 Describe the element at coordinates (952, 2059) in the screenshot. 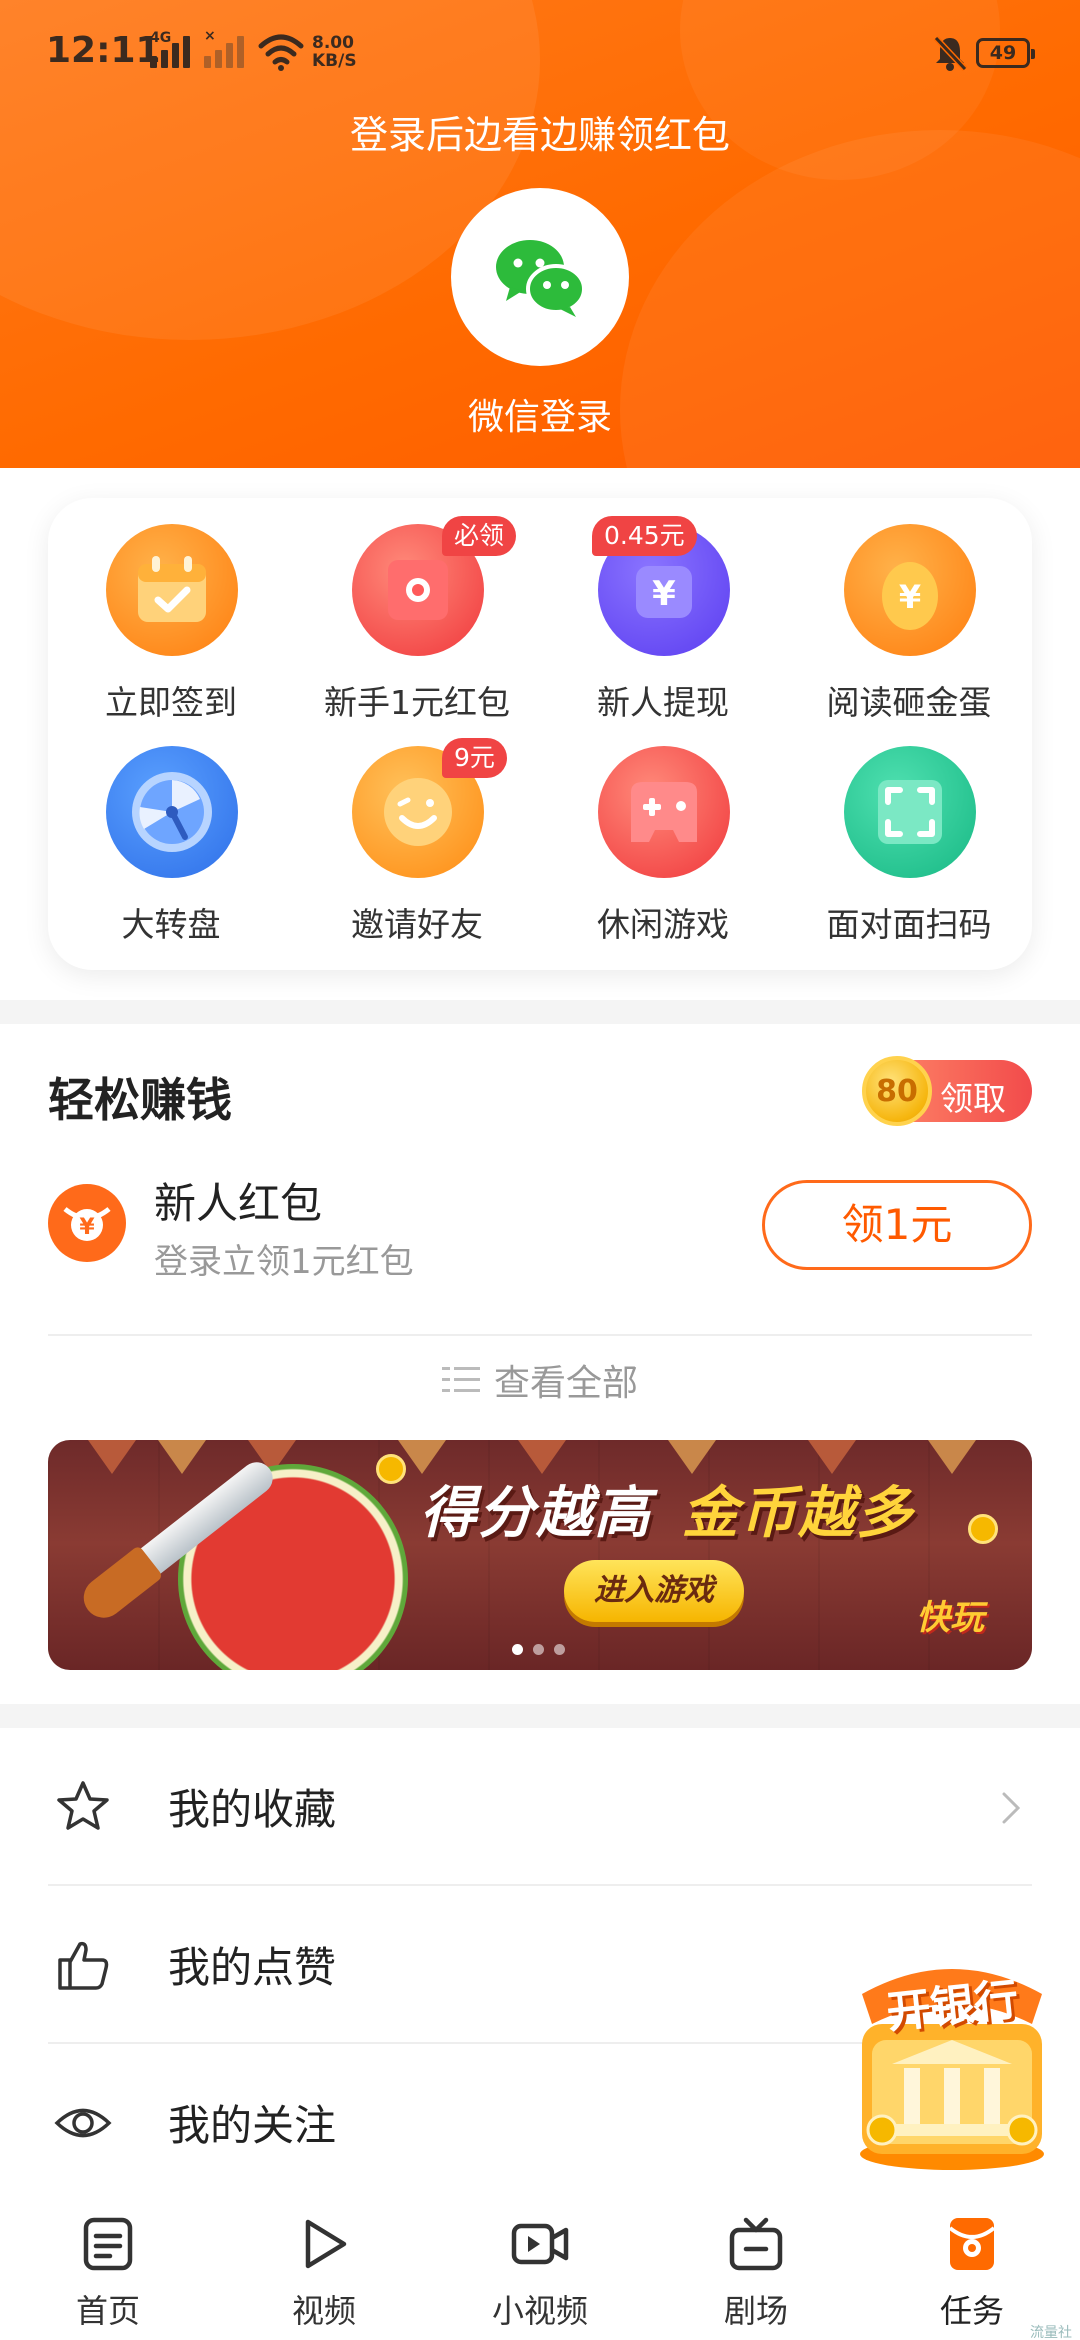

I see `open-bank-floating-button: 开银行` at that location.